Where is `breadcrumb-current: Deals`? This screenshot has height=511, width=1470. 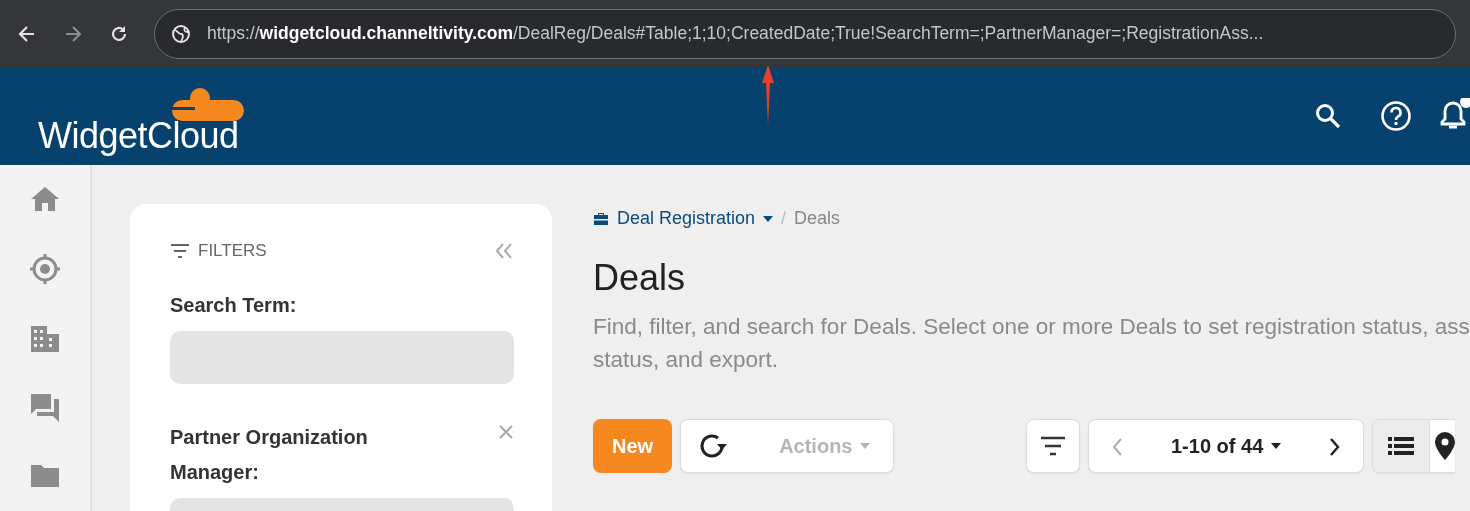 breadcrumb-current: Deals is located at coordinates (817, 218).